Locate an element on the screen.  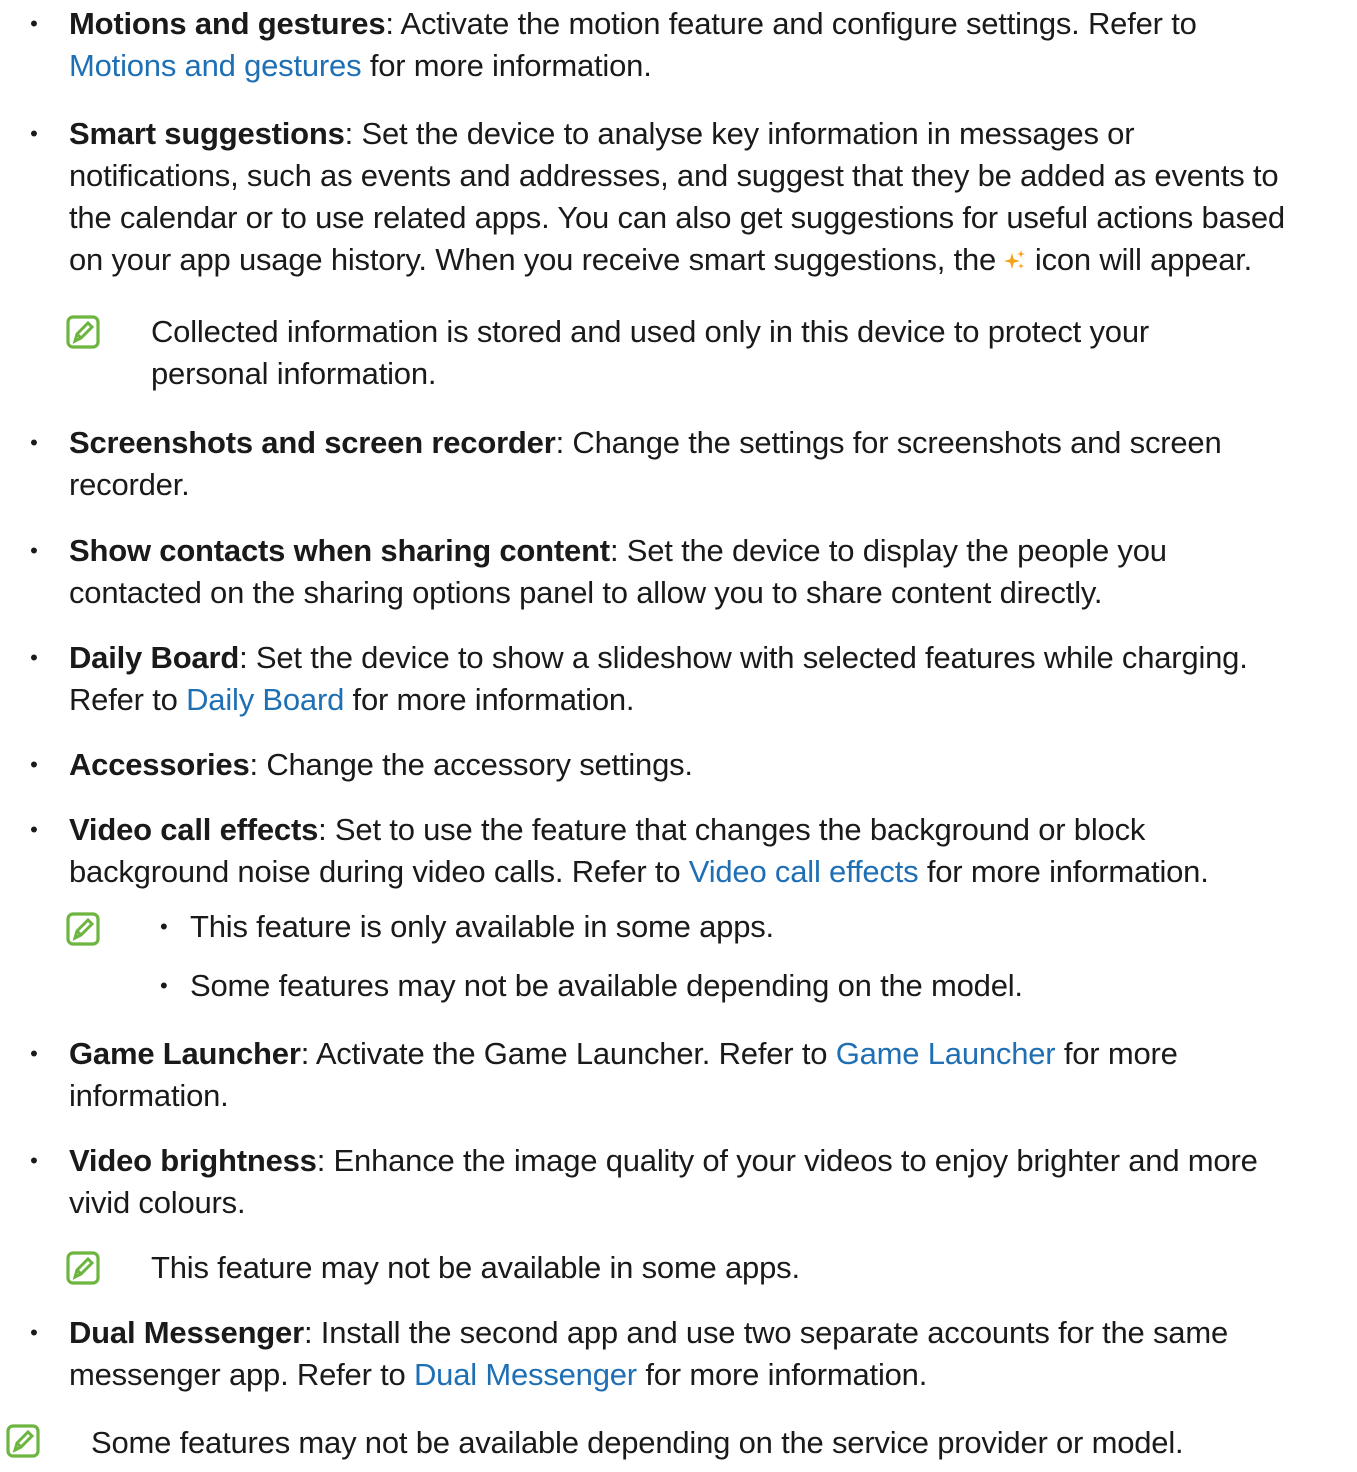
item-text: icon will appear. is located at coordinates (1139, 259).